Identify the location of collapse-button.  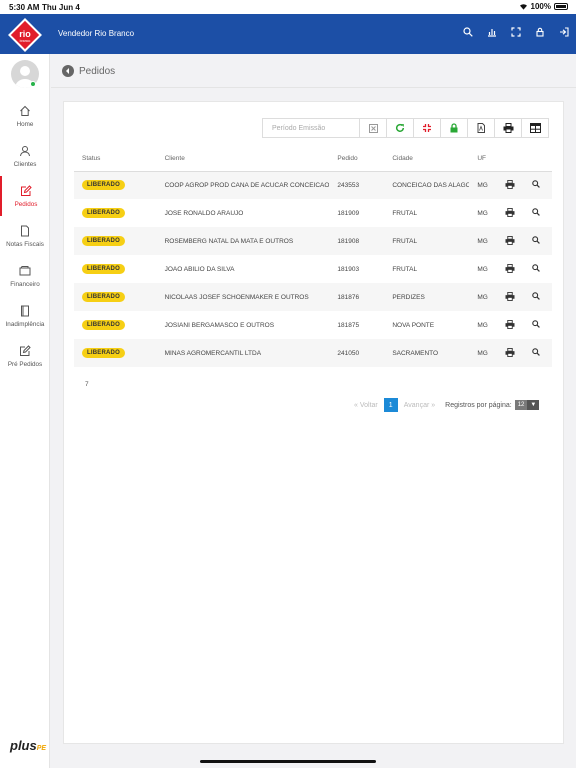
(427, 128).